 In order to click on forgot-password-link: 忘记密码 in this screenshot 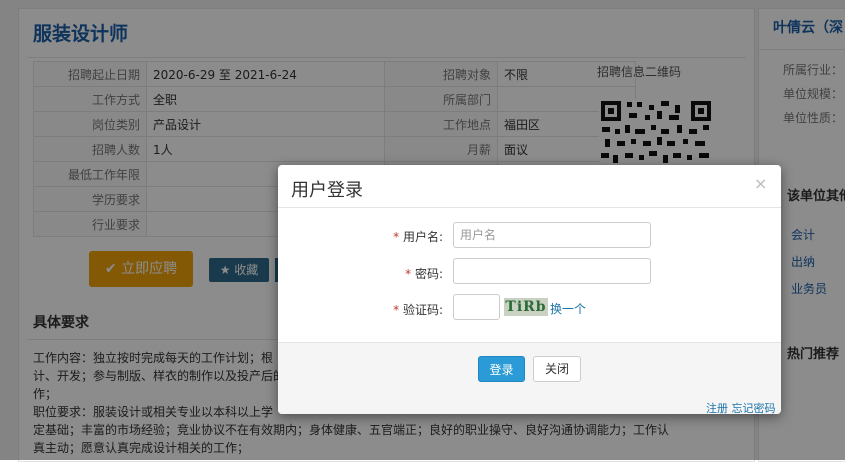, I will do `click(754, 408)`.